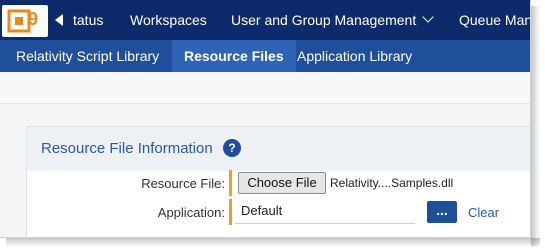 The image size is (545, 251). What do you see at coordinates (183, 183) in the screenshot?
I see `resource-file-label: Resource File:` at bounding box center [183, 183].